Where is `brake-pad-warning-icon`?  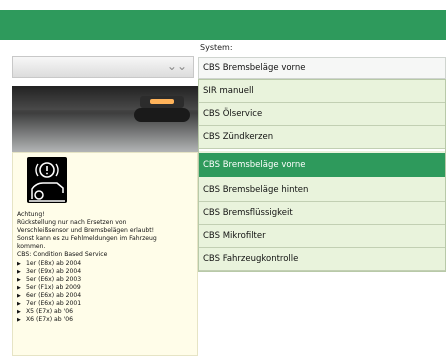
brake-pad-warning-icon is located at coordinates (47, 180).